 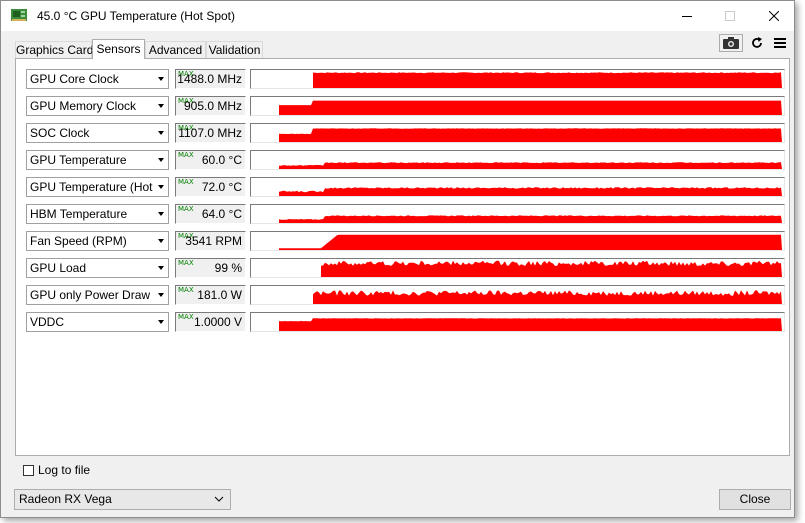 I want to click on close-window-button, so click(x=773, y=16).